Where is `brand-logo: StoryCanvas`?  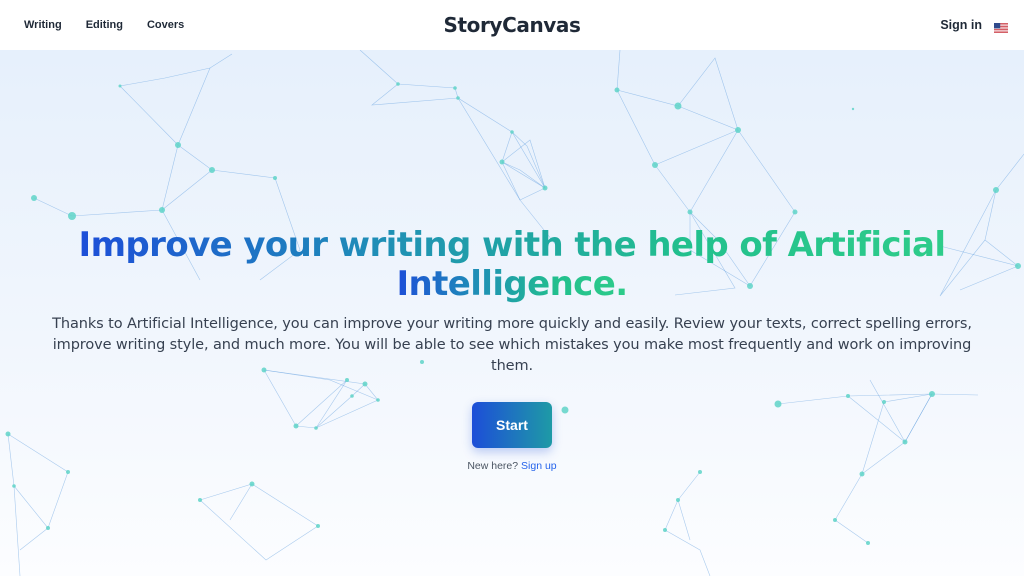
brand-logo: StoryCanvas is located at coordinates (511, 25).